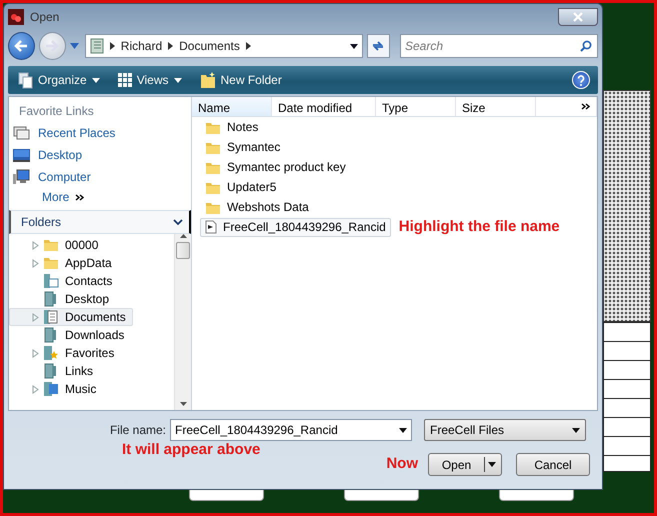 Image resolution: width=657 pixels, height=516 pixels. I want to click on new-folder-icon, so click(208, 80).